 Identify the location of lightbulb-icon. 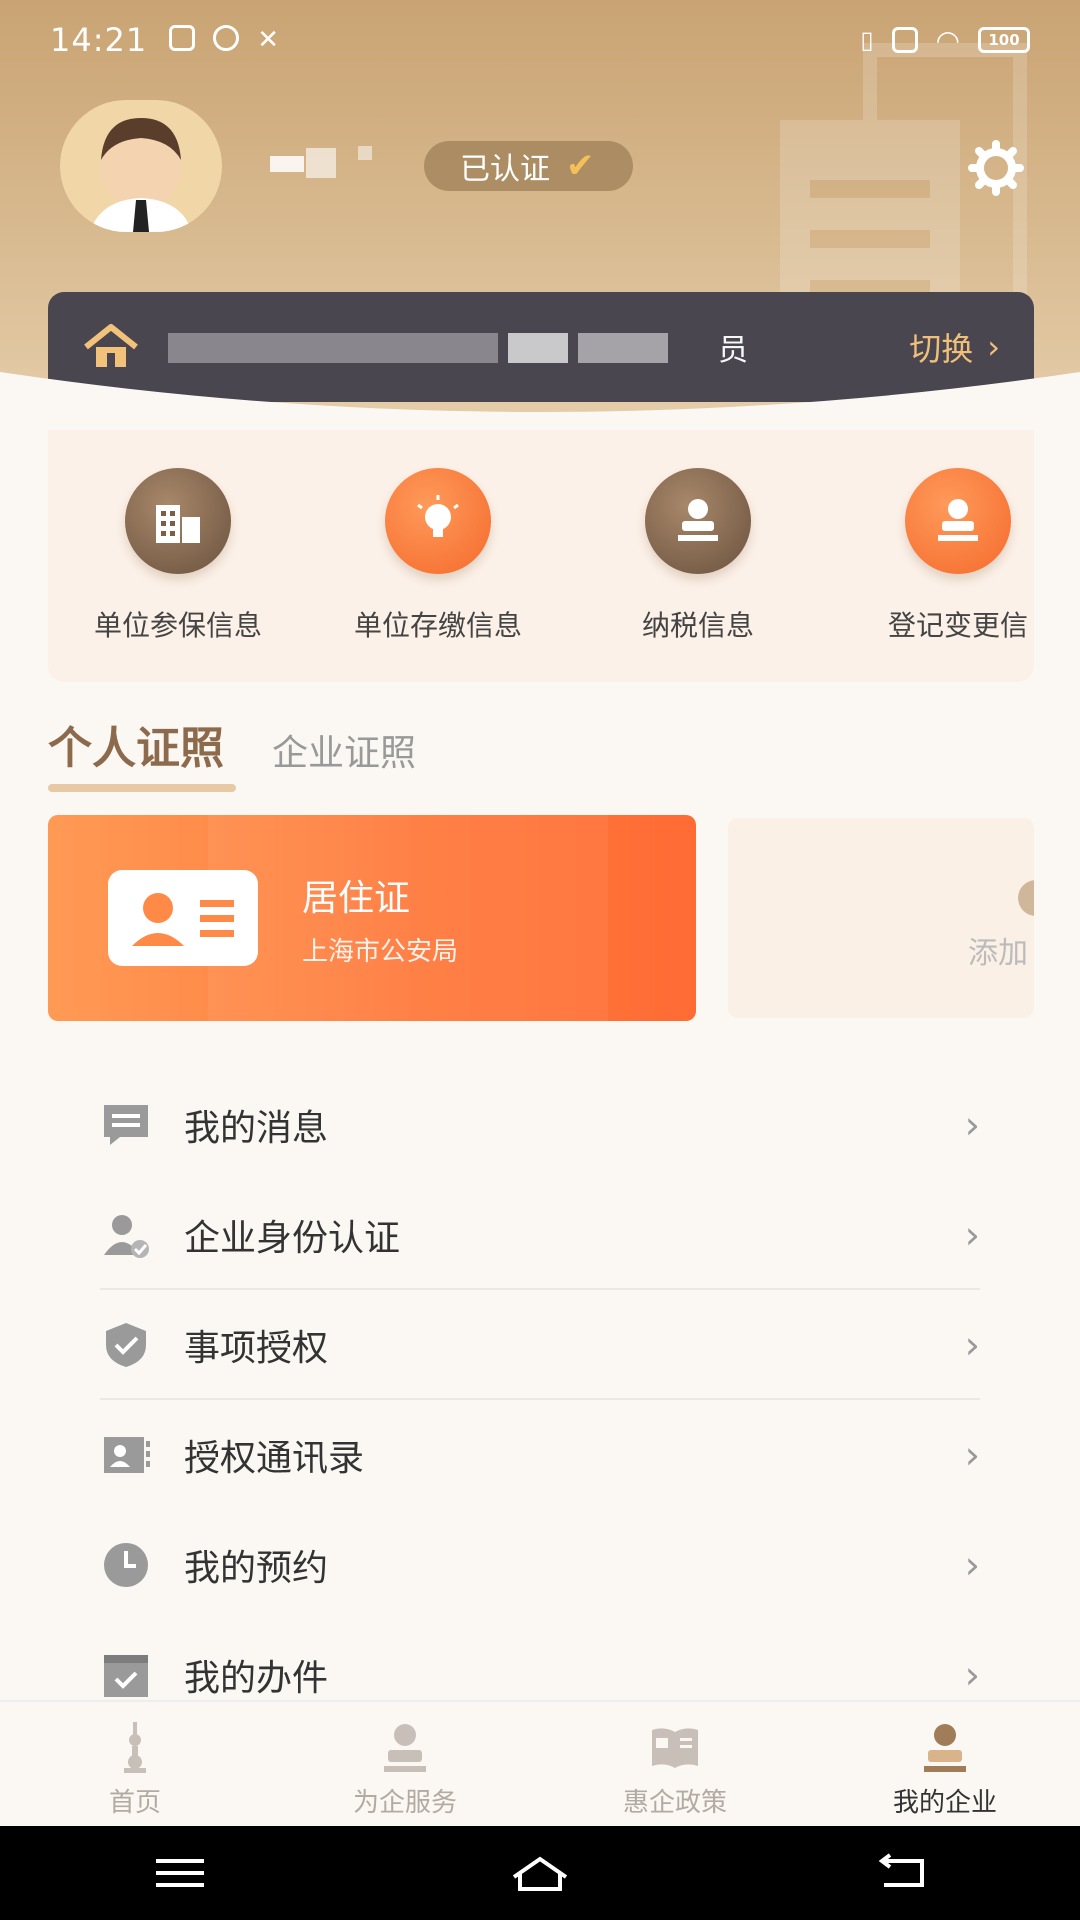
(438, 521).